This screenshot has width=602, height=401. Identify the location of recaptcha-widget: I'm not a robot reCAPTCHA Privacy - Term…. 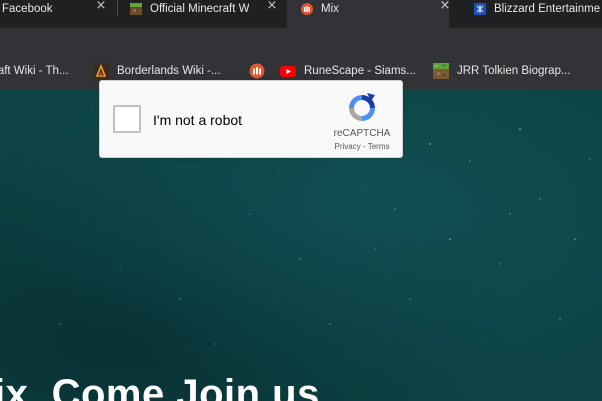
(251, 119).